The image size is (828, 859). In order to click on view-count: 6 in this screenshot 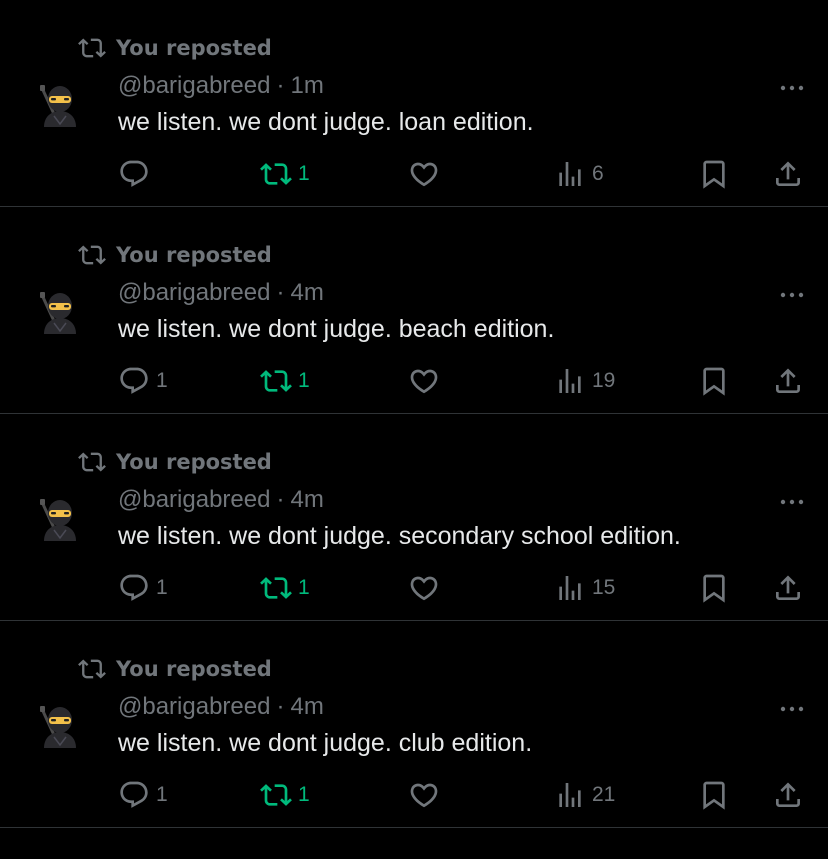, I will do `click(598, 173)`.